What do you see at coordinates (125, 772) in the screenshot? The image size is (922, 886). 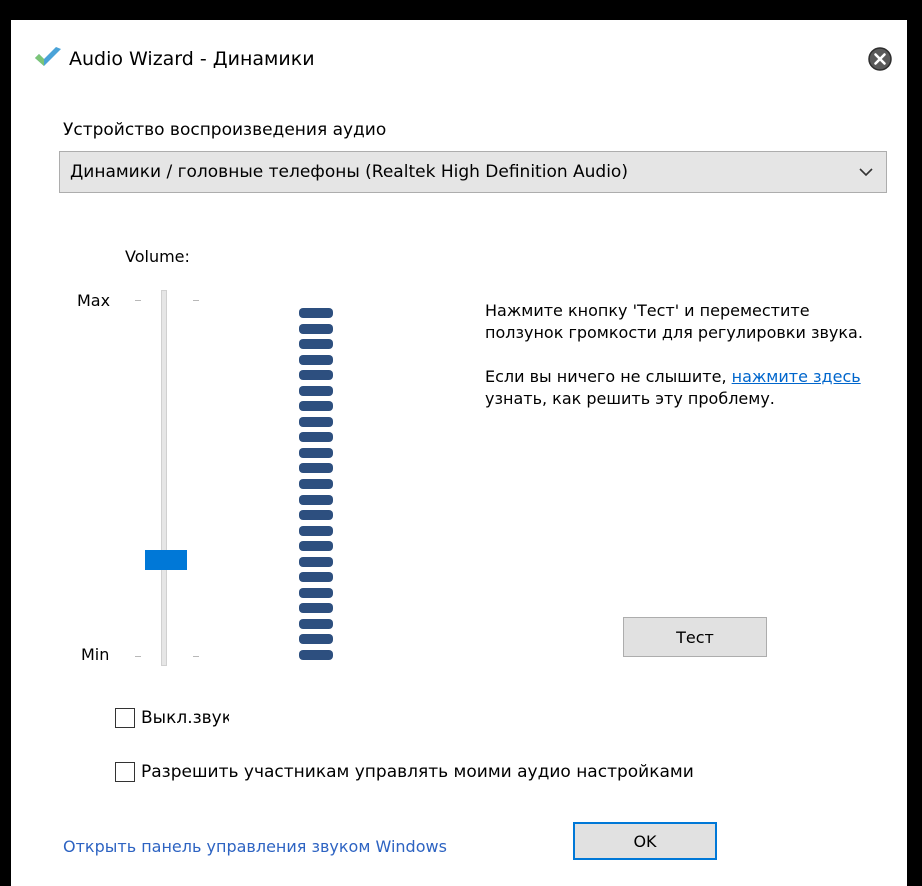 I see `allow-control-checkbox` at bounding box center [125, 772].